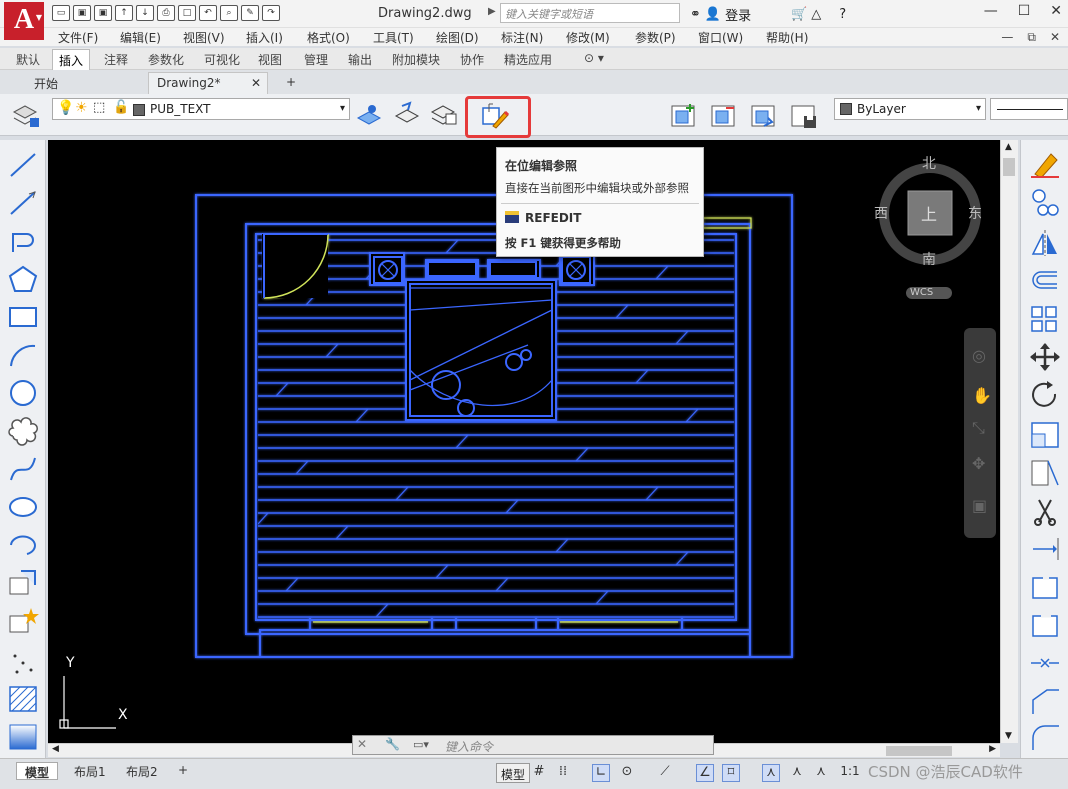 This screenshot has height=789, width=1068. I want to click on maximize-button: ☐, so click(1024, 11).